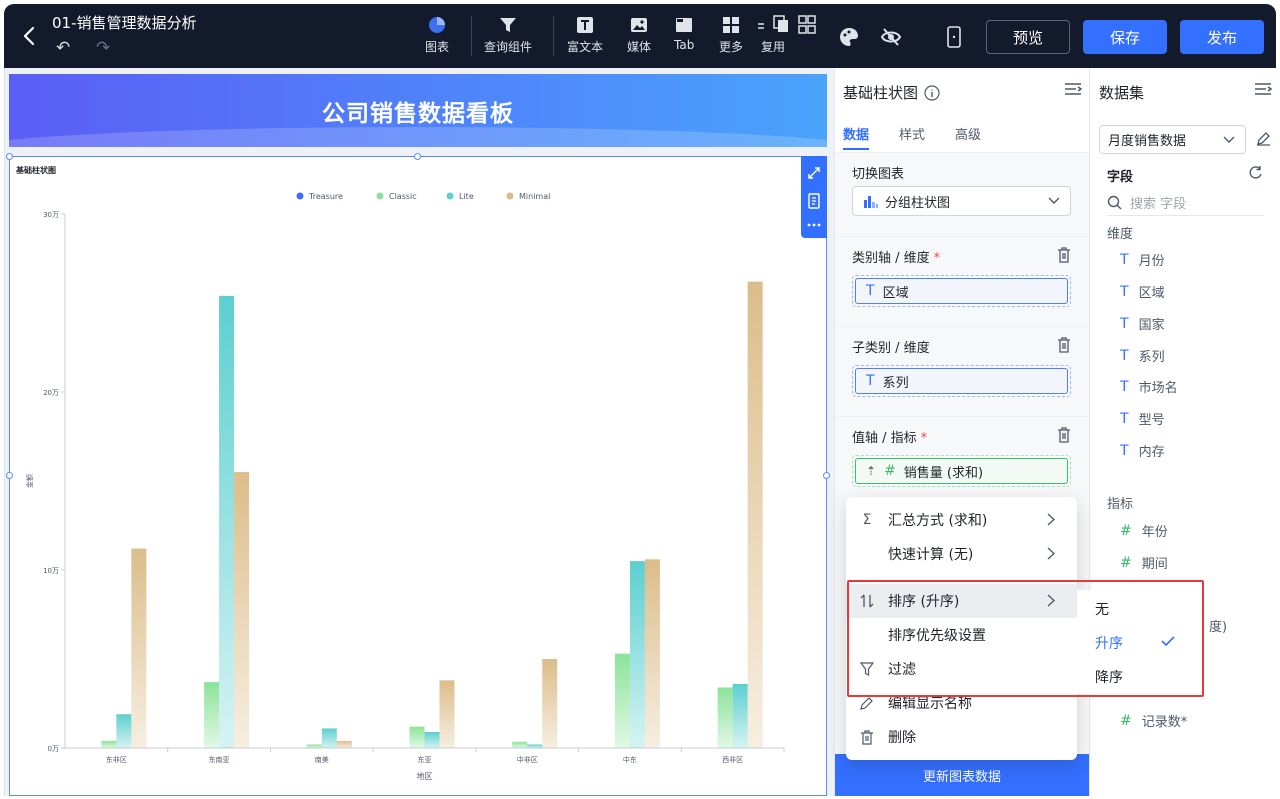 Image resolution: width=1280 pixels, height=799 pixels. I want to click on partial-field-text: 度), so click(1218, 627).